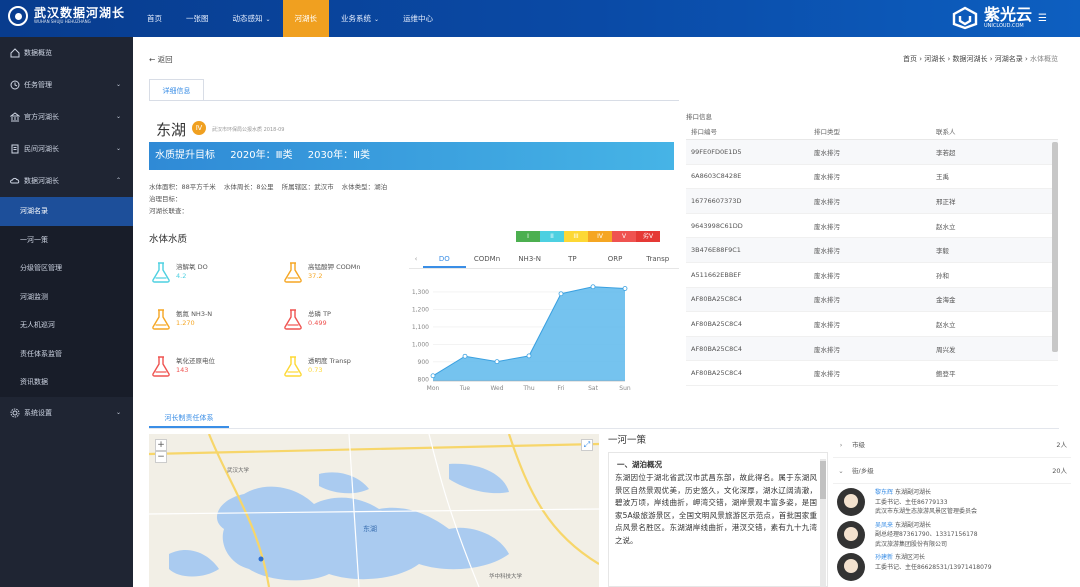 This screenshot has height=587, width=1080. I want to click on table-cell: 9643998C61DD, so click(717, 225).